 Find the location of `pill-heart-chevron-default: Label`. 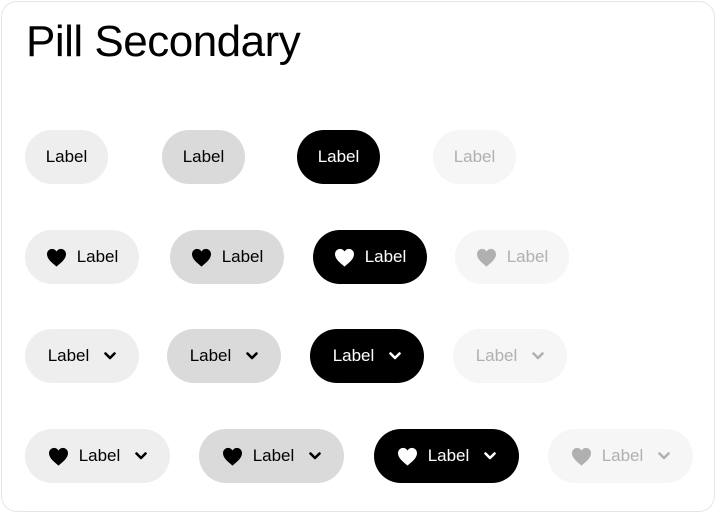

pill-heart-chevron-default: Label is located at coordinates (97, 456).